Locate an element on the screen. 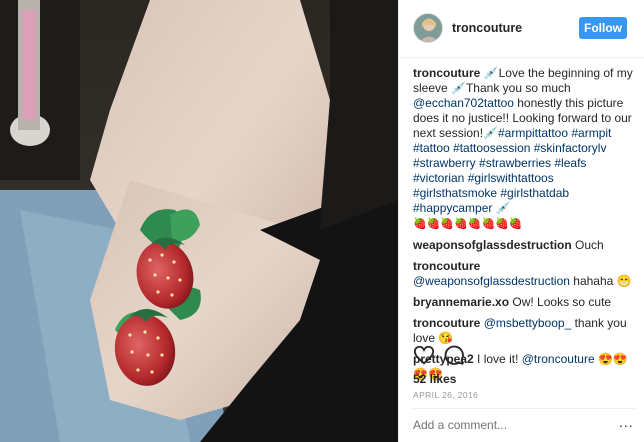  caption-username: troncouture is located at coordinates (446, 73).